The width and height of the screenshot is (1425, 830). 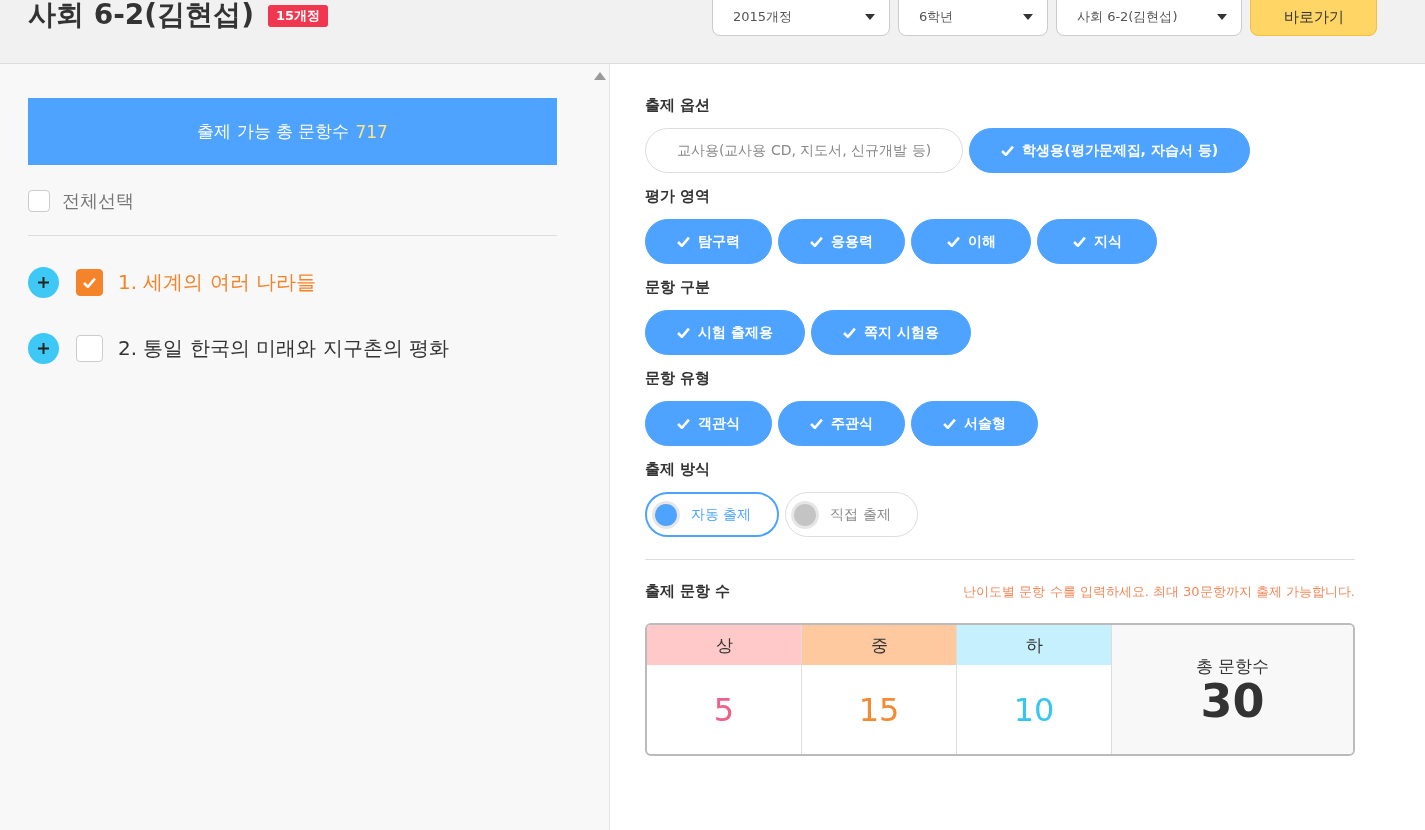 What do you see at coordinates (708, 423) in the screenshot?
I see `option-chip: 객관식` at bounding box center [708, 423].